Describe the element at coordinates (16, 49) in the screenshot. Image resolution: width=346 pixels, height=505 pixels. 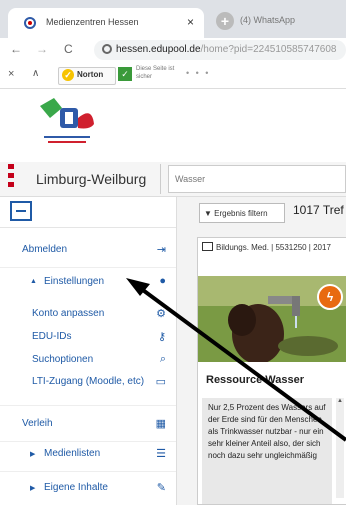
I see `back-icon: ←` at that location.